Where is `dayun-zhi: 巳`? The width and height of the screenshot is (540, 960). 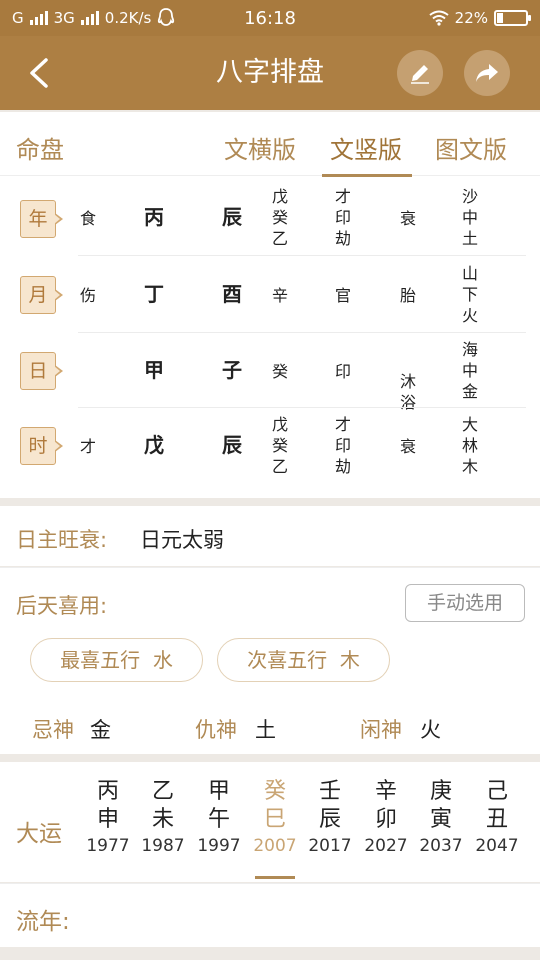
dayun-zhi: 巳 is located at coordinates (274, 819).